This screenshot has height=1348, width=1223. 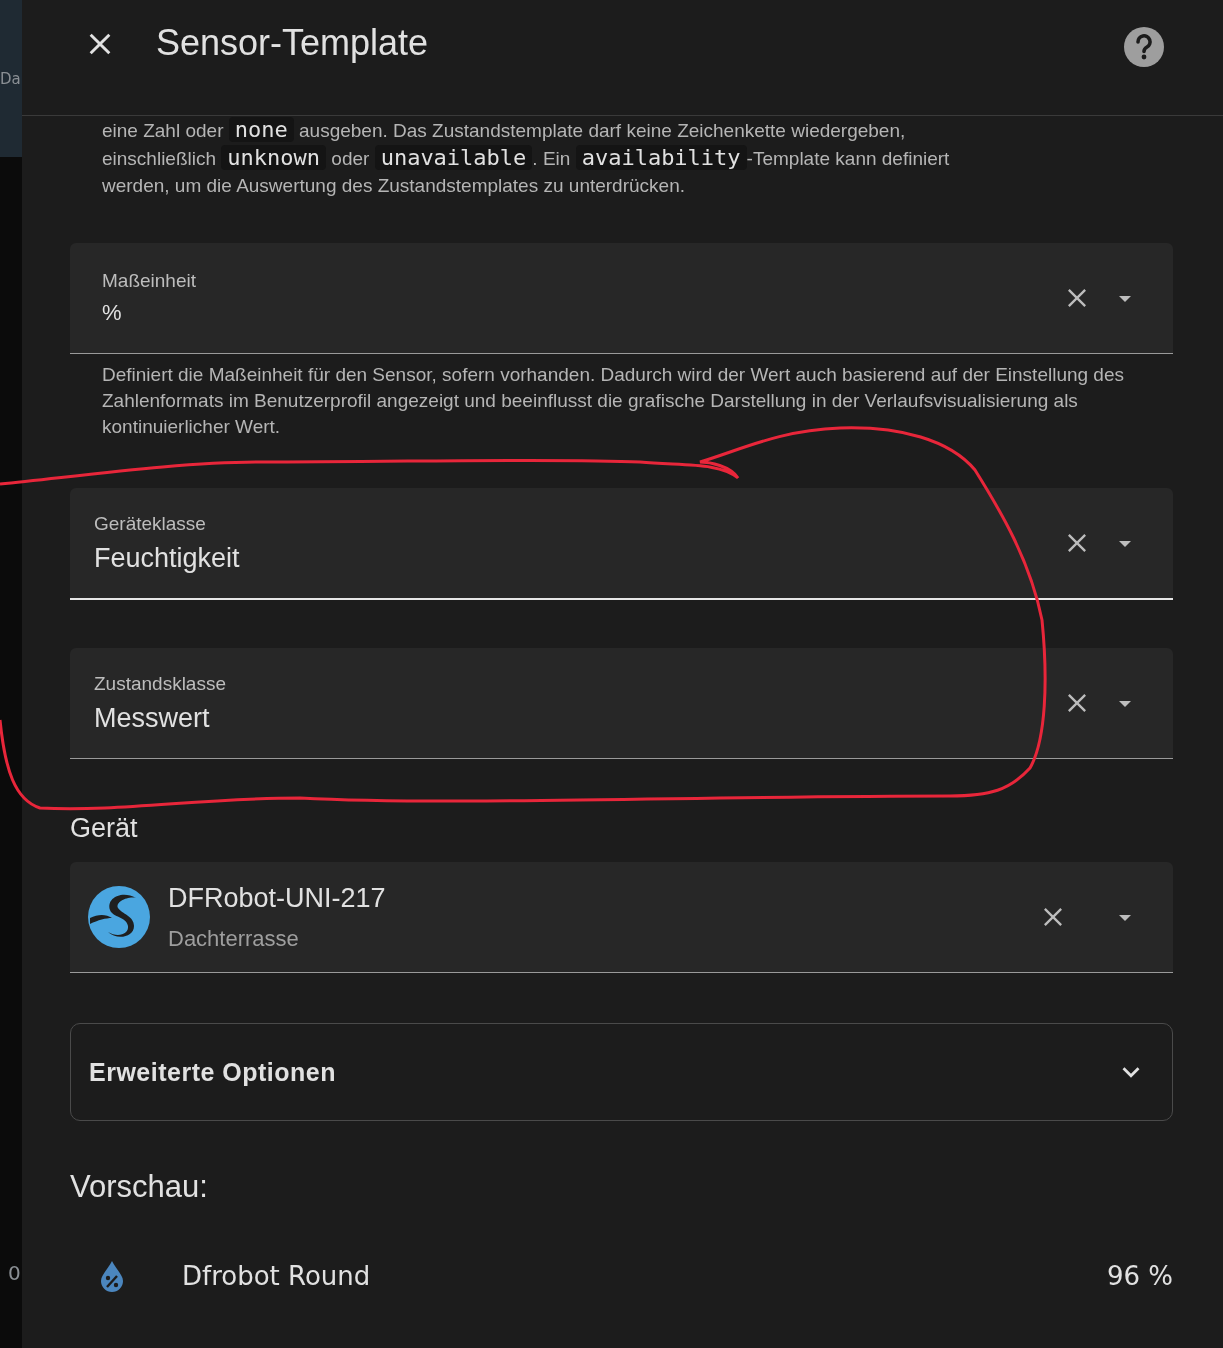 What do you see at coordinates (526, 157) in the screenshot?
I see `description-text: eine Zahl oder none ausgeben. Das Zustandstemplate darf keine Zeichenkette wiedergeben, einschließlich unknown oder unavailable . Ein availability -Template kann definiert werden, um die Auswertung des Zustandstemplates zu unterdrücken.` at bounding box center [526, 157].